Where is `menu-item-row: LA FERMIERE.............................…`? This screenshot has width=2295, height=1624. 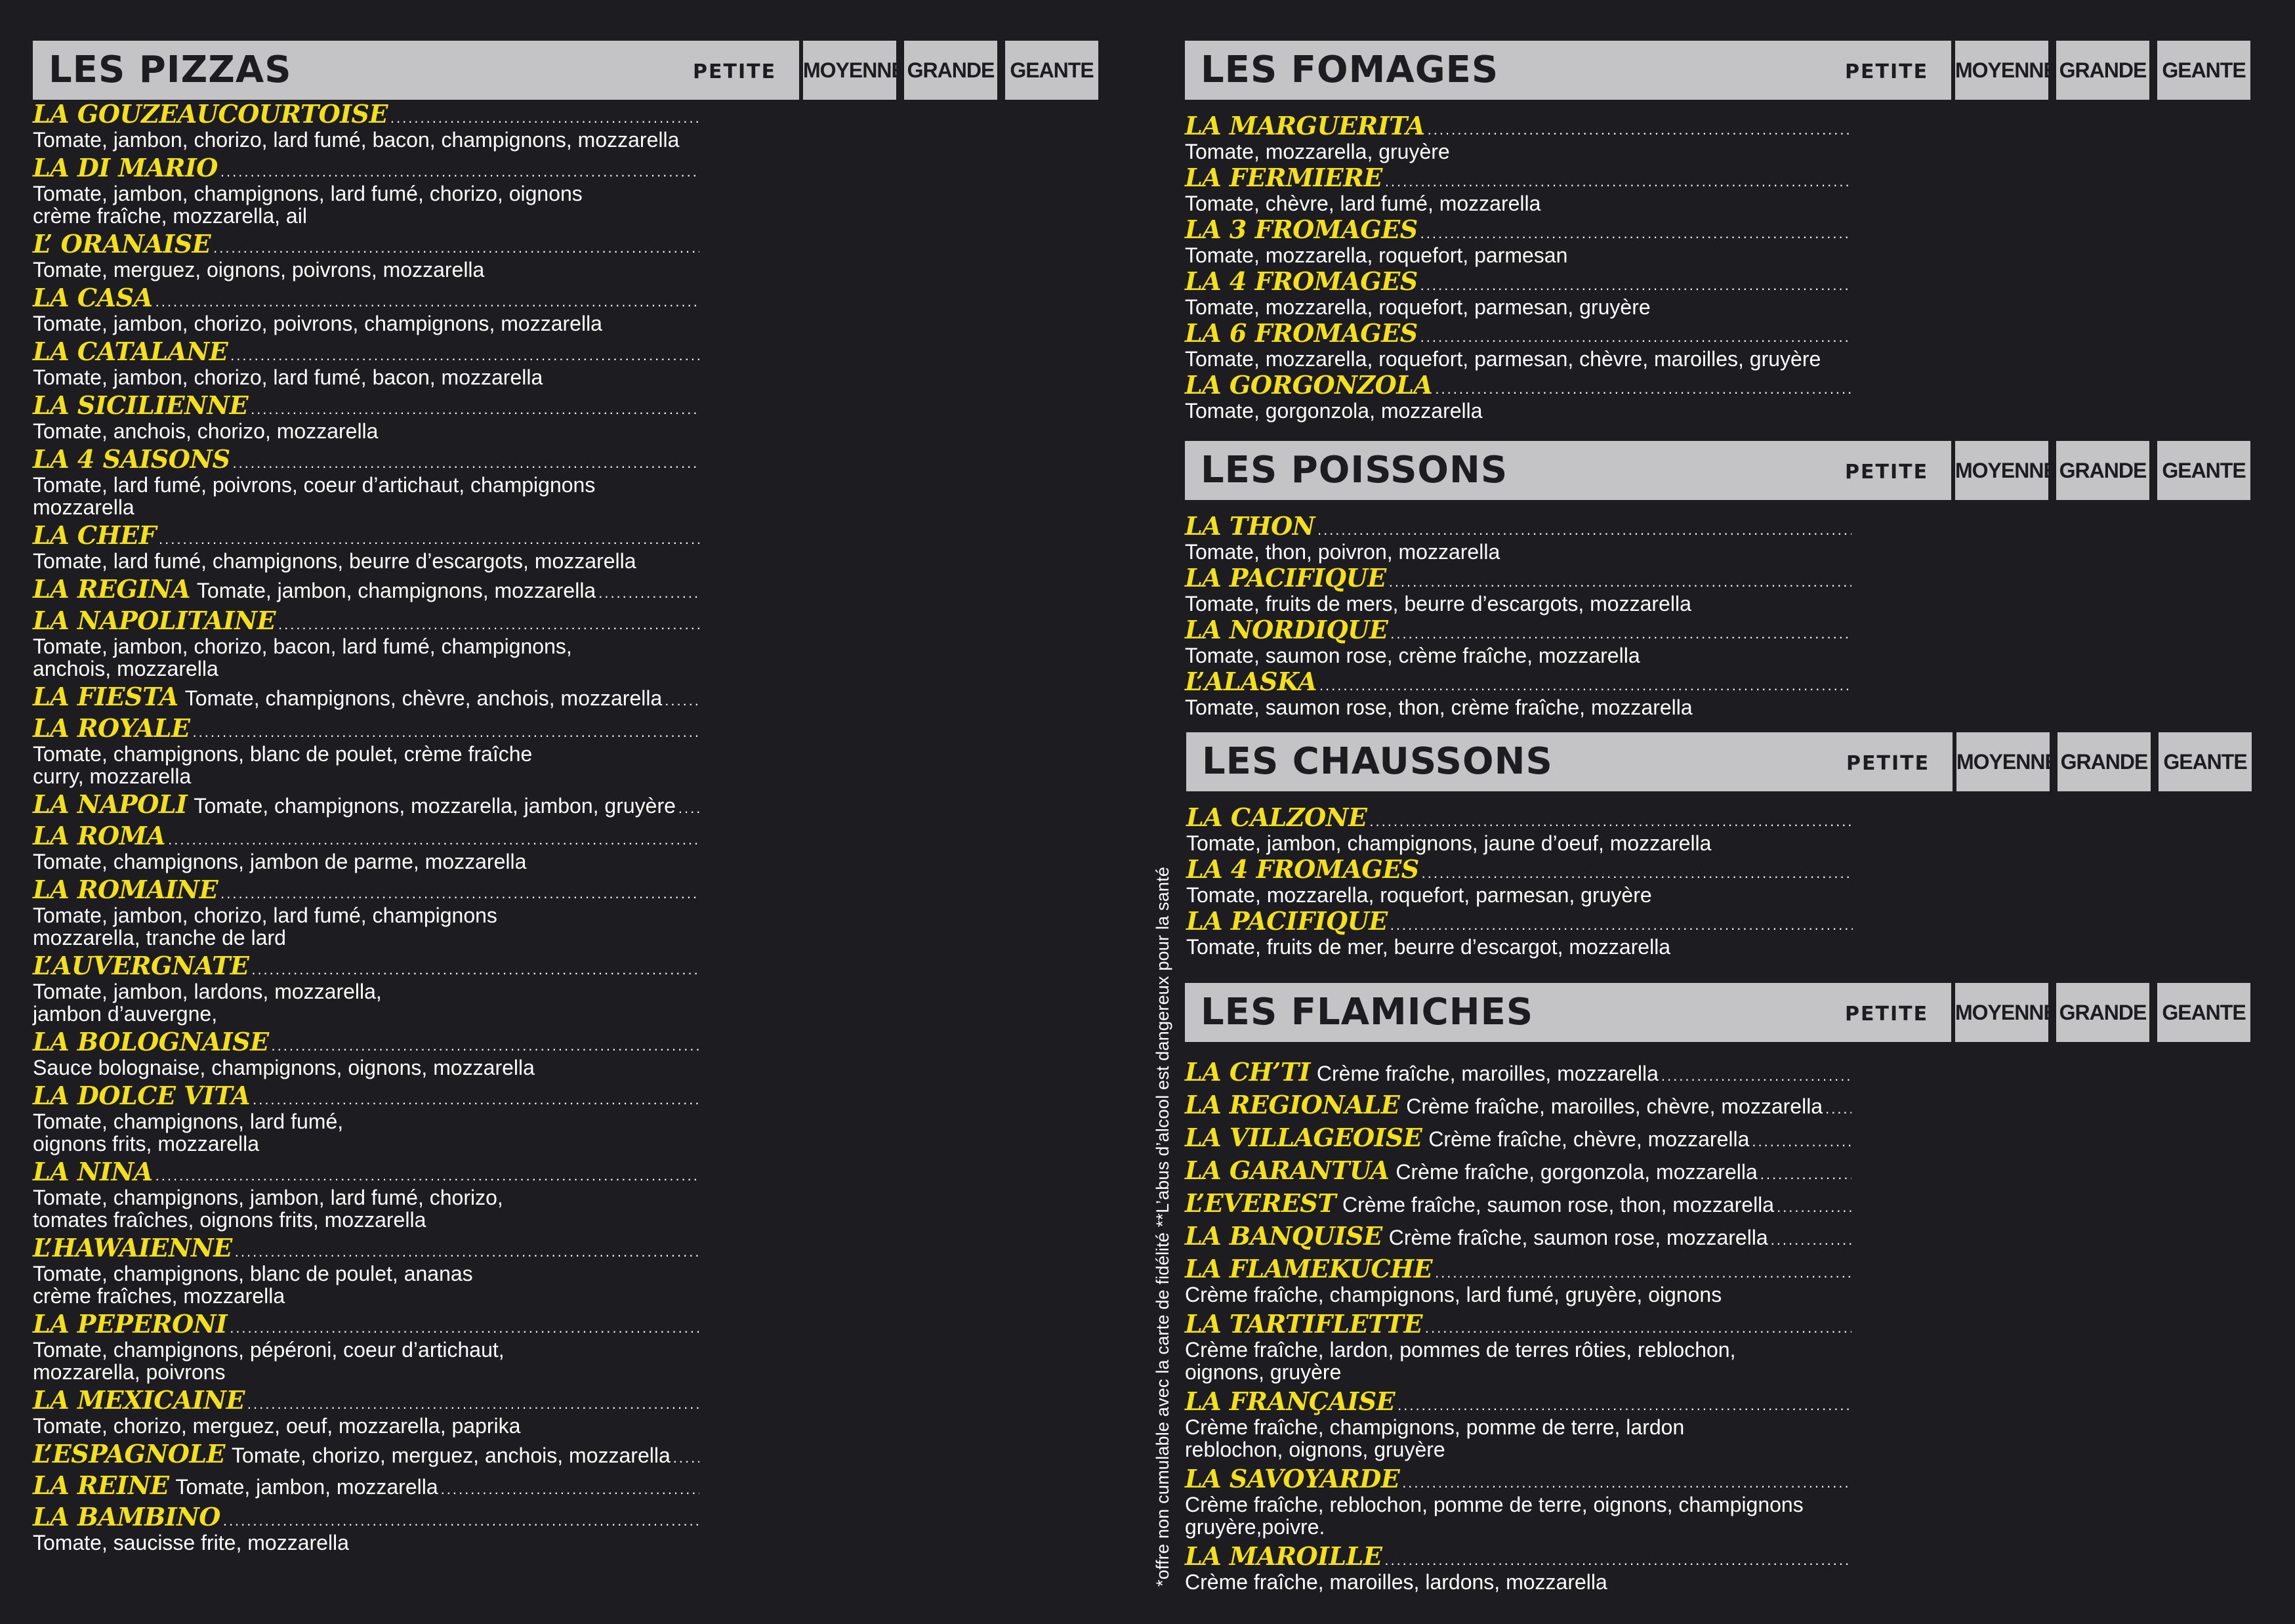 menu-item-row: LA FERMIERE.............................… is located at coordinates (1518, 177).